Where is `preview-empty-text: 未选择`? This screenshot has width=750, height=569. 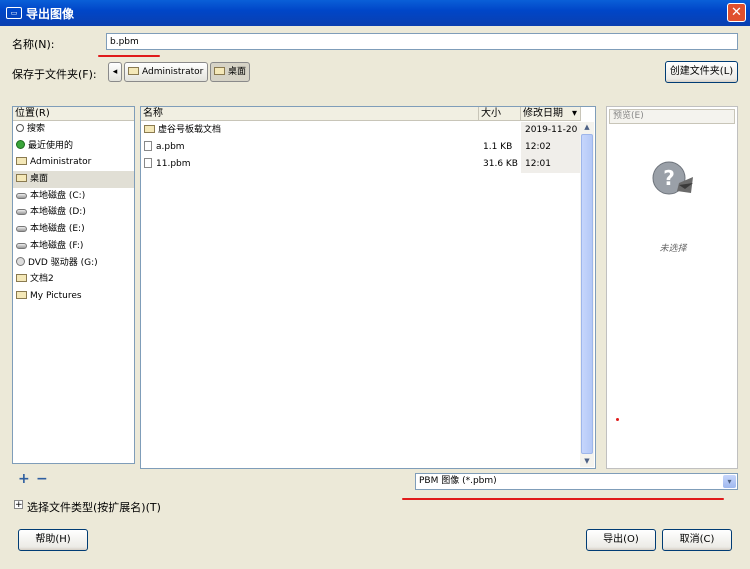
preview-empty-text: 未选择 is located at coordinates (673, 249).